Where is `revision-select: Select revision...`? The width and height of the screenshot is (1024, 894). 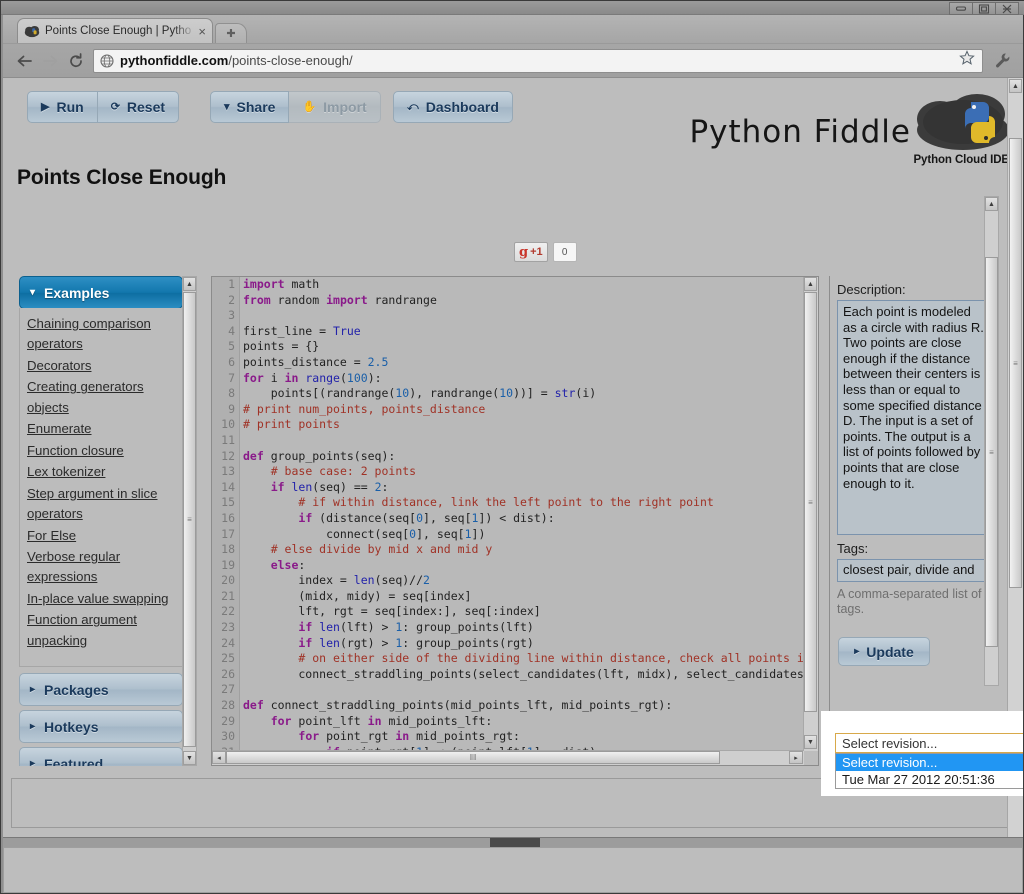
revision-select: Select revision... is located at coordinates (929, 743).